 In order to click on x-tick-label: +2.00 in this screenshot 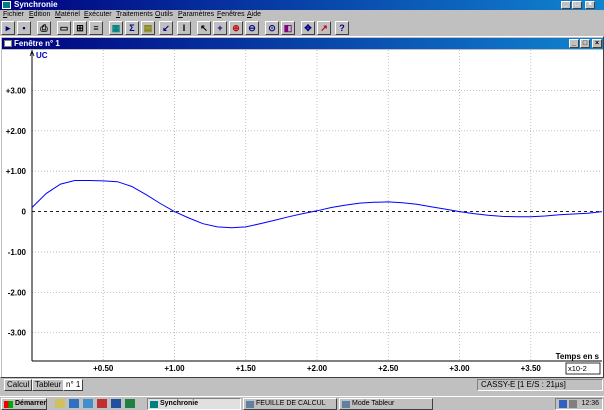, I will do `click(317, 368)`.